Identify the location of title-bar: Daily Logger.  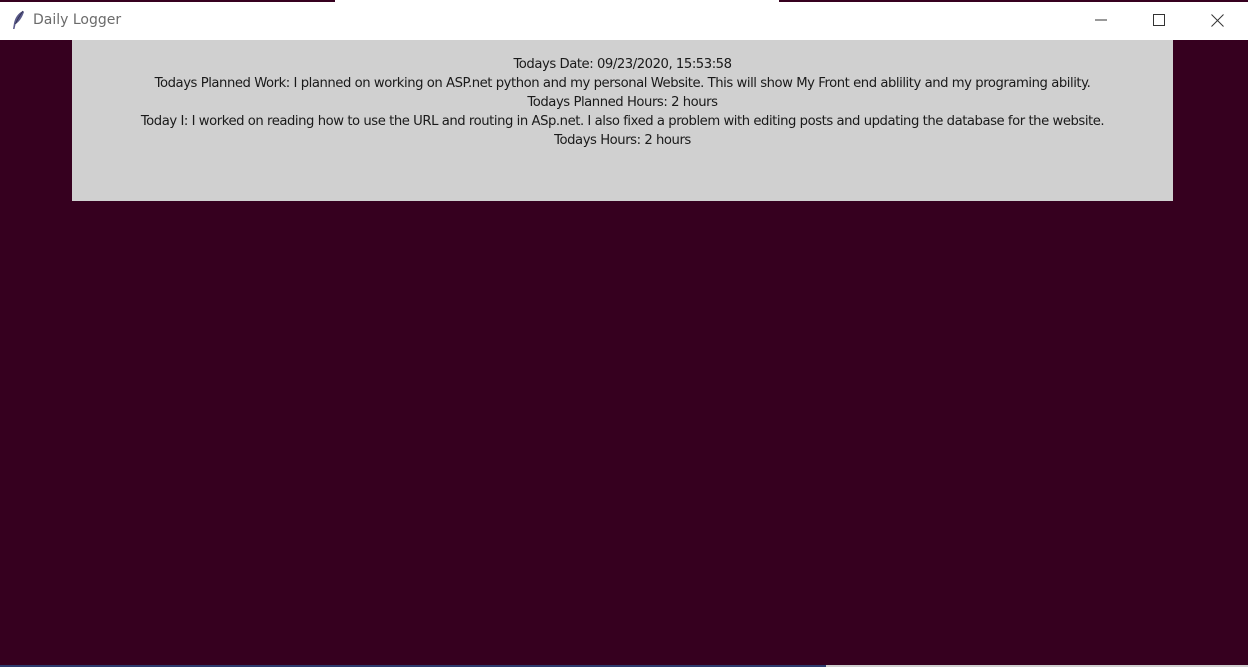
(624, 20).